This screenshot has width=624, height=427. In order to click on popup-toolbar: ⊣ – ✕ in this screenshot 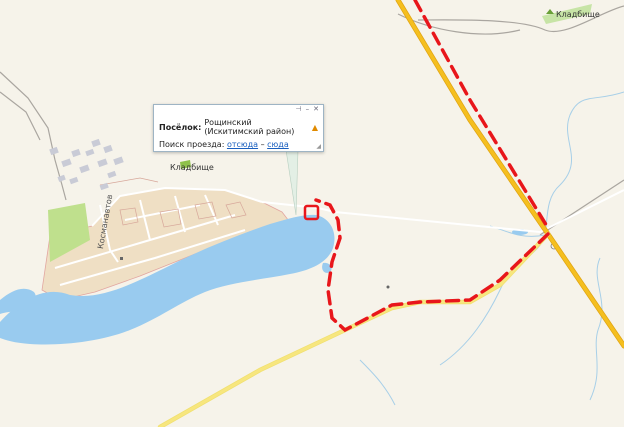, I will do `click(238, 109)`.